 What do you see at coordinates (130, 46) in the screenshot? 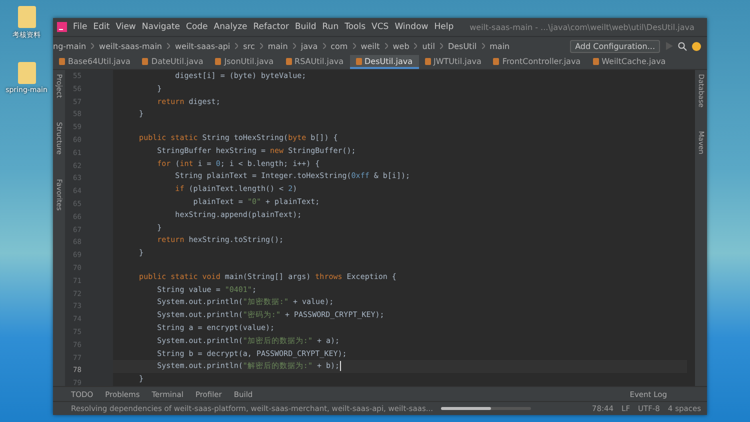
I see `breadcrumb-item: weilt-saas-main` at bounding box center [130, 46].